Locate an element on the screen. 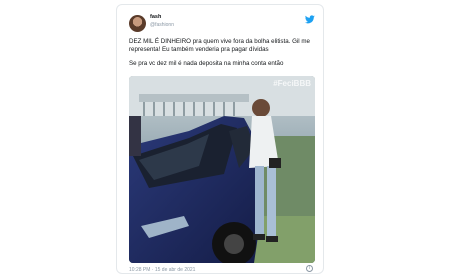 The width and height of the screenshot is (450, 280). display-name: fash is located at coordinates (162, 17).